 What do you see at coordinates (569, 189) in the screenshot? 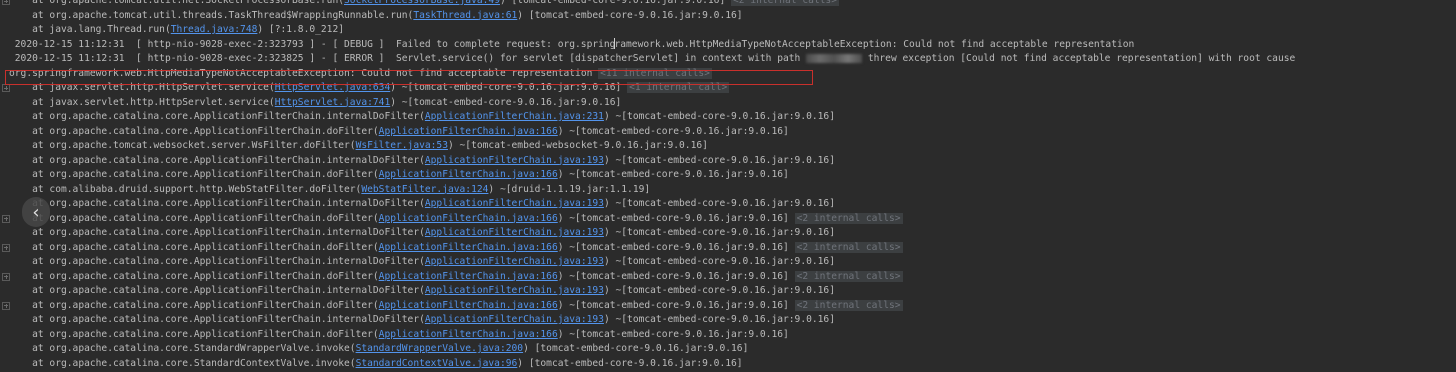
I see `log-text: ) ~[druid-1.1.19.jar:1.1.19]` at bounding box center [569, 189].